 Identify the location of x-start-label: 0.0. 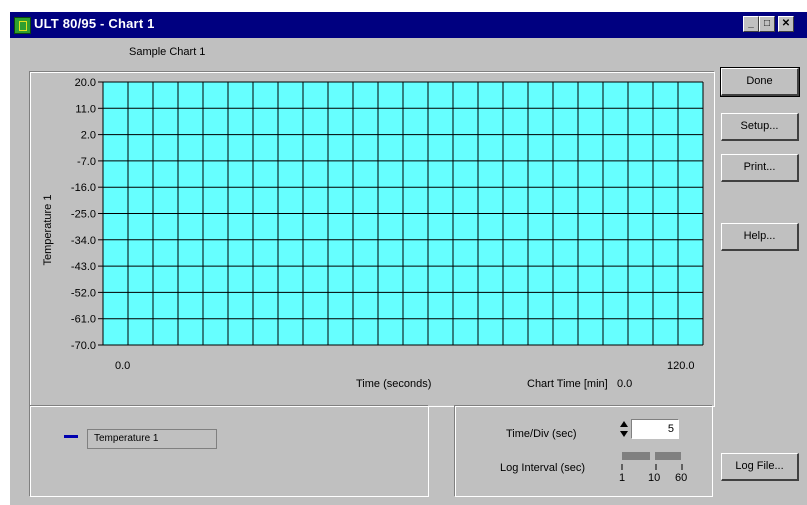
(123, 366).